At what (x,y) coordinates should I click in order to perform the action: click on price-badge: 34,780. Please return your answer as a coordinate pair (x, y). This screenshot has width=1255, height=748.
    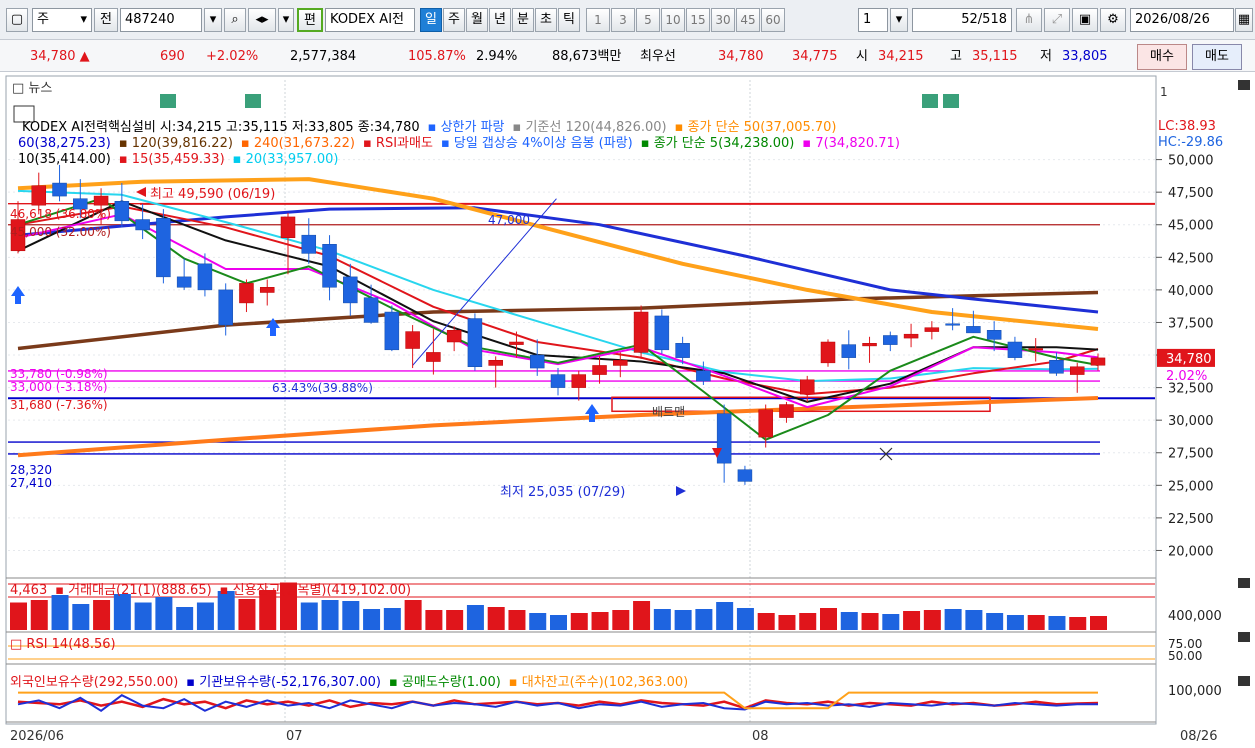
    Looking at the image, I should click on (1189, 359).